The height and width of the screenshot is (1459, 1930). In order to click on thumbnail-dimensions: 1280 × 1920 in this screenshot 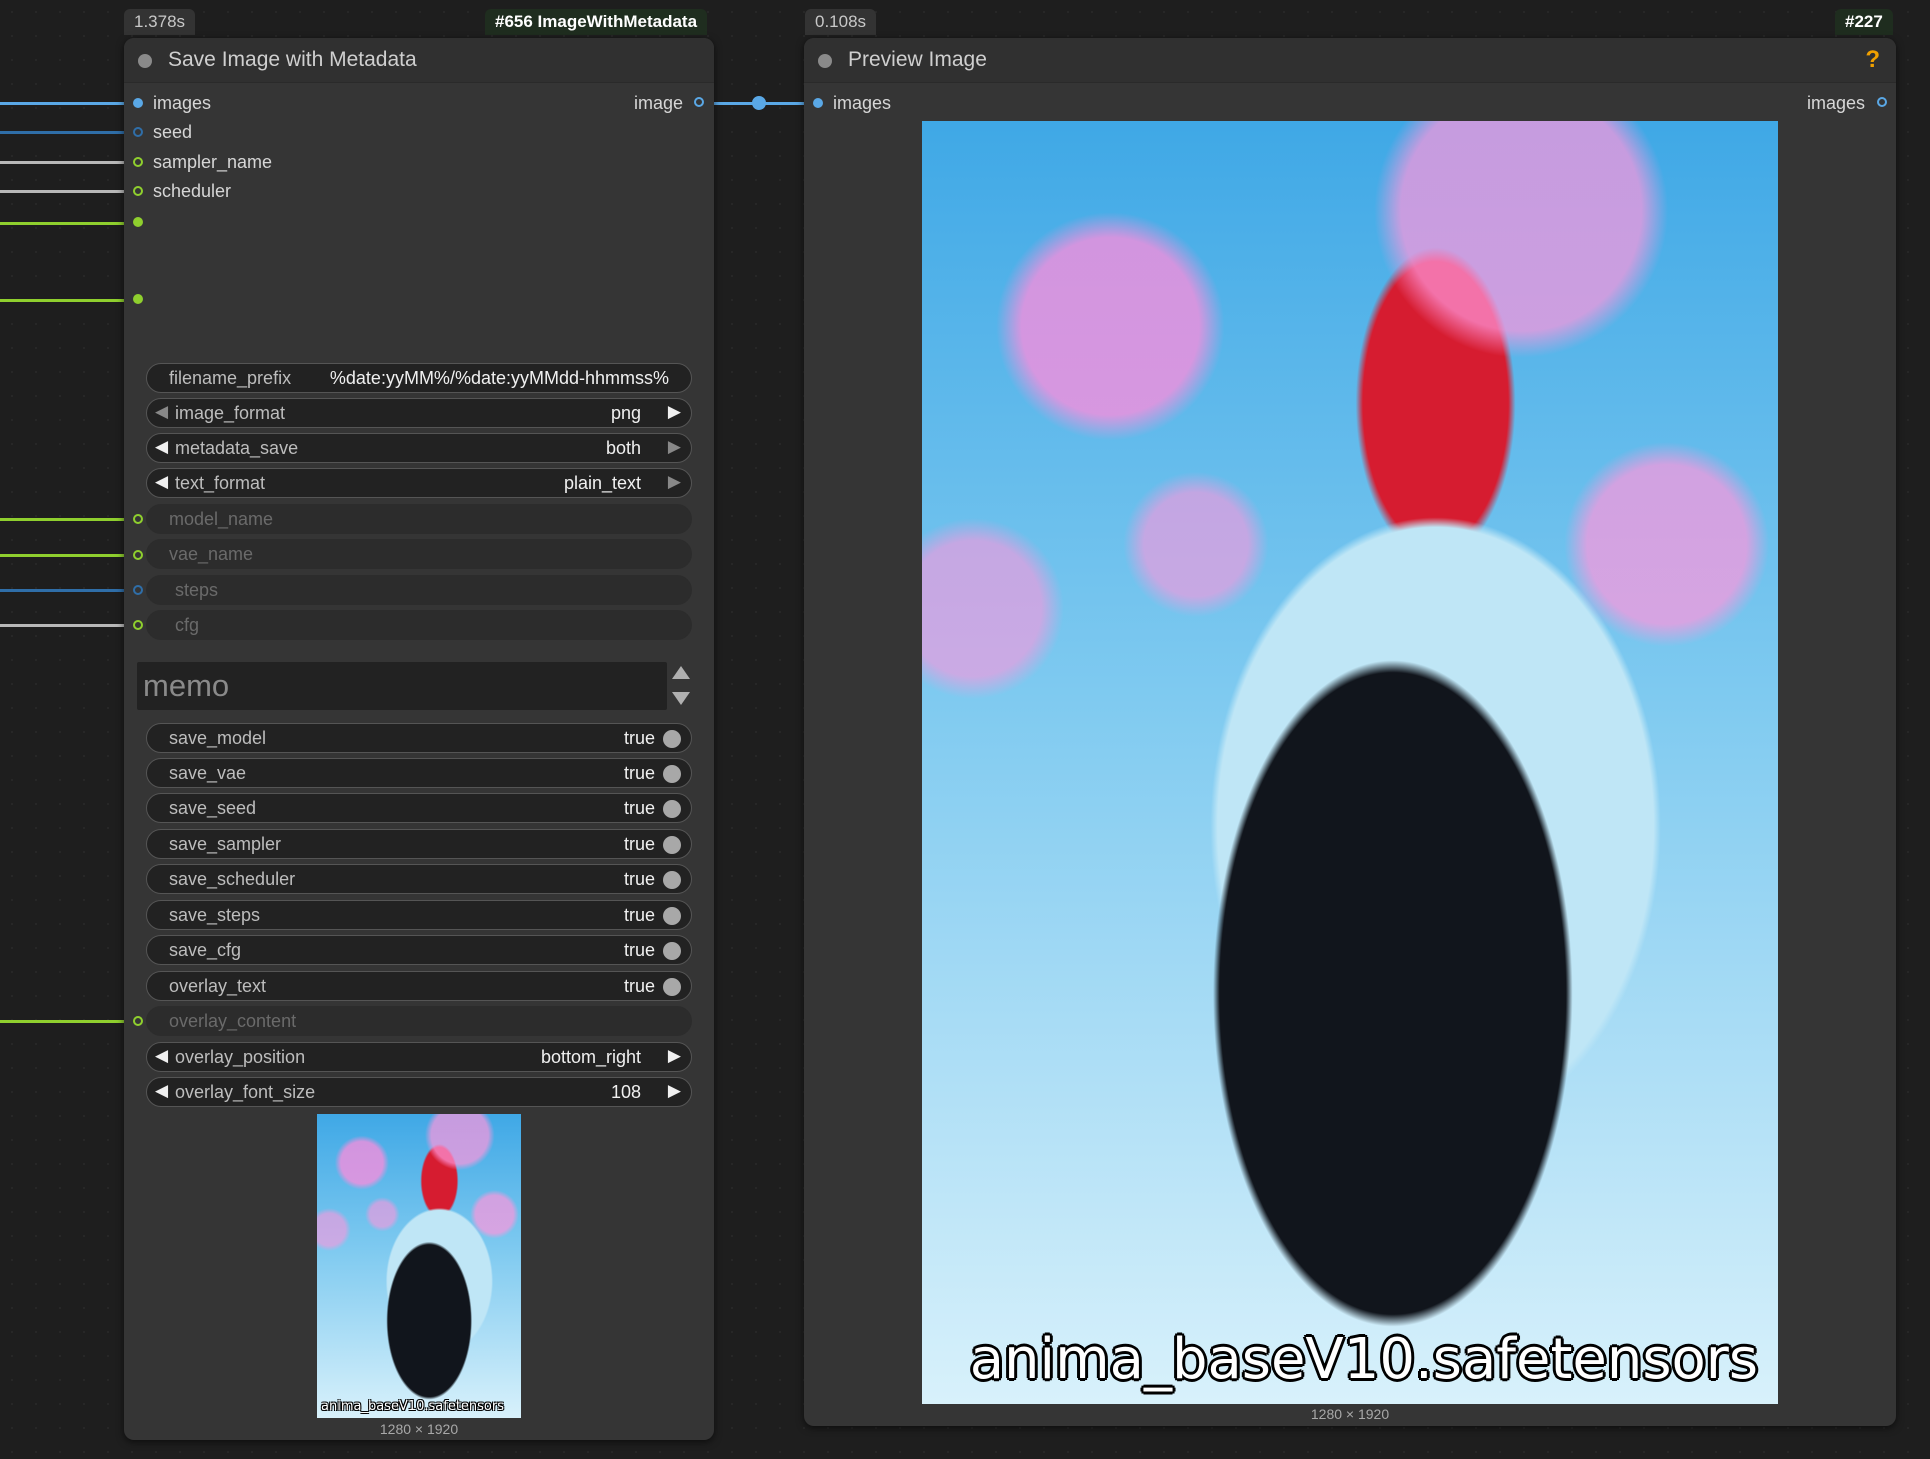, I will do `click(419, 1429)`.